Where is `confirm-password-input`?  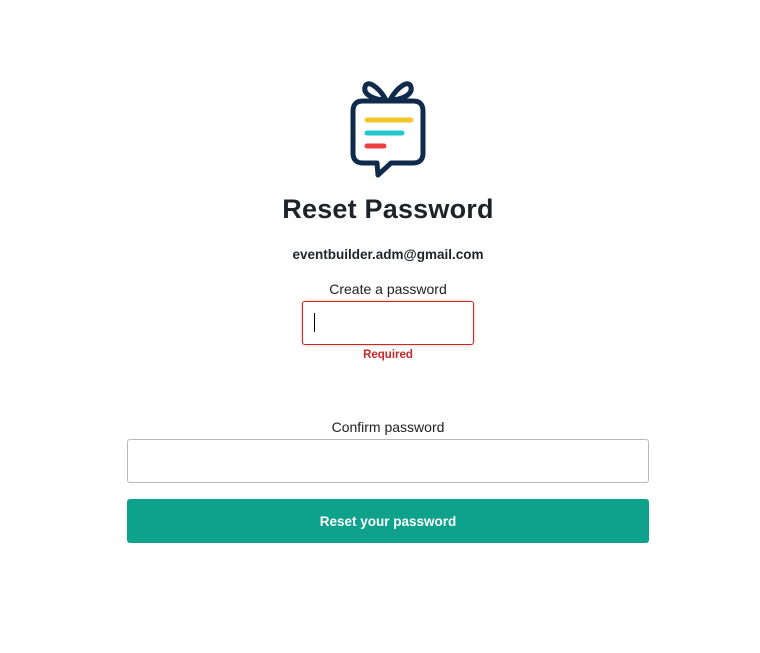
confirm-password-input is located at coordinates (388, 461).